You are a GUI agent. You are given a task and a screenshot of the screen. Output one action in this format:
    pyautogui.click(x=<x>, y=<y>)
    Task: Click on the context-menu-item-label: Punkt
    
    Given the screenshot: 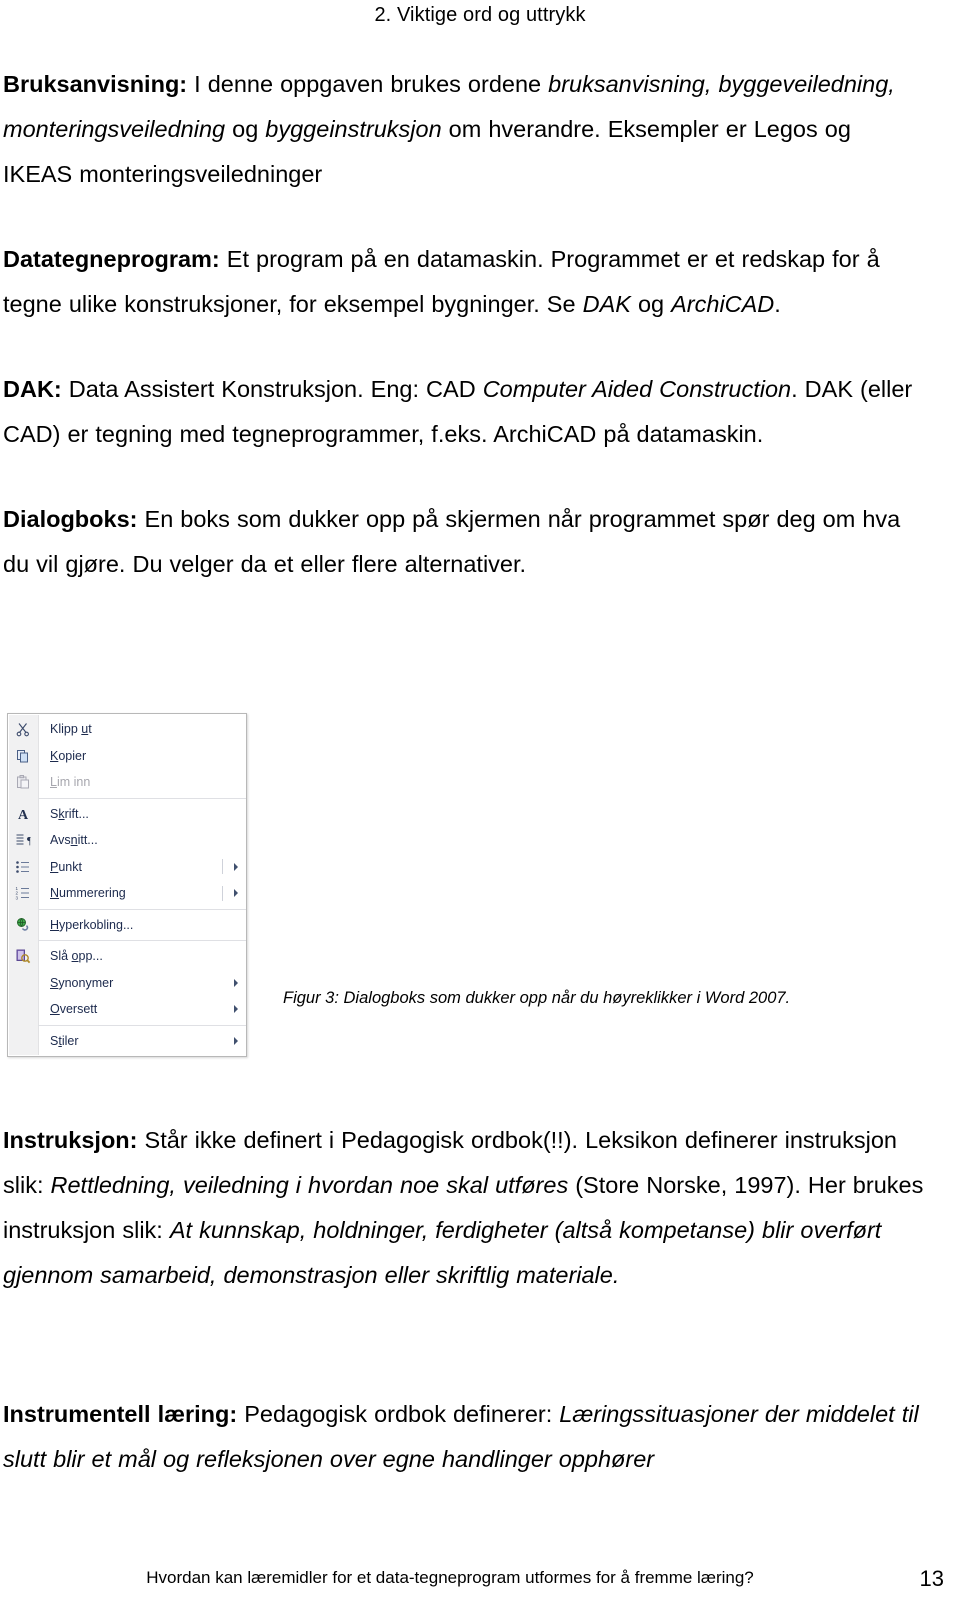 What is the action you would take?
    pyautogui.click(x=66, y=866)
    